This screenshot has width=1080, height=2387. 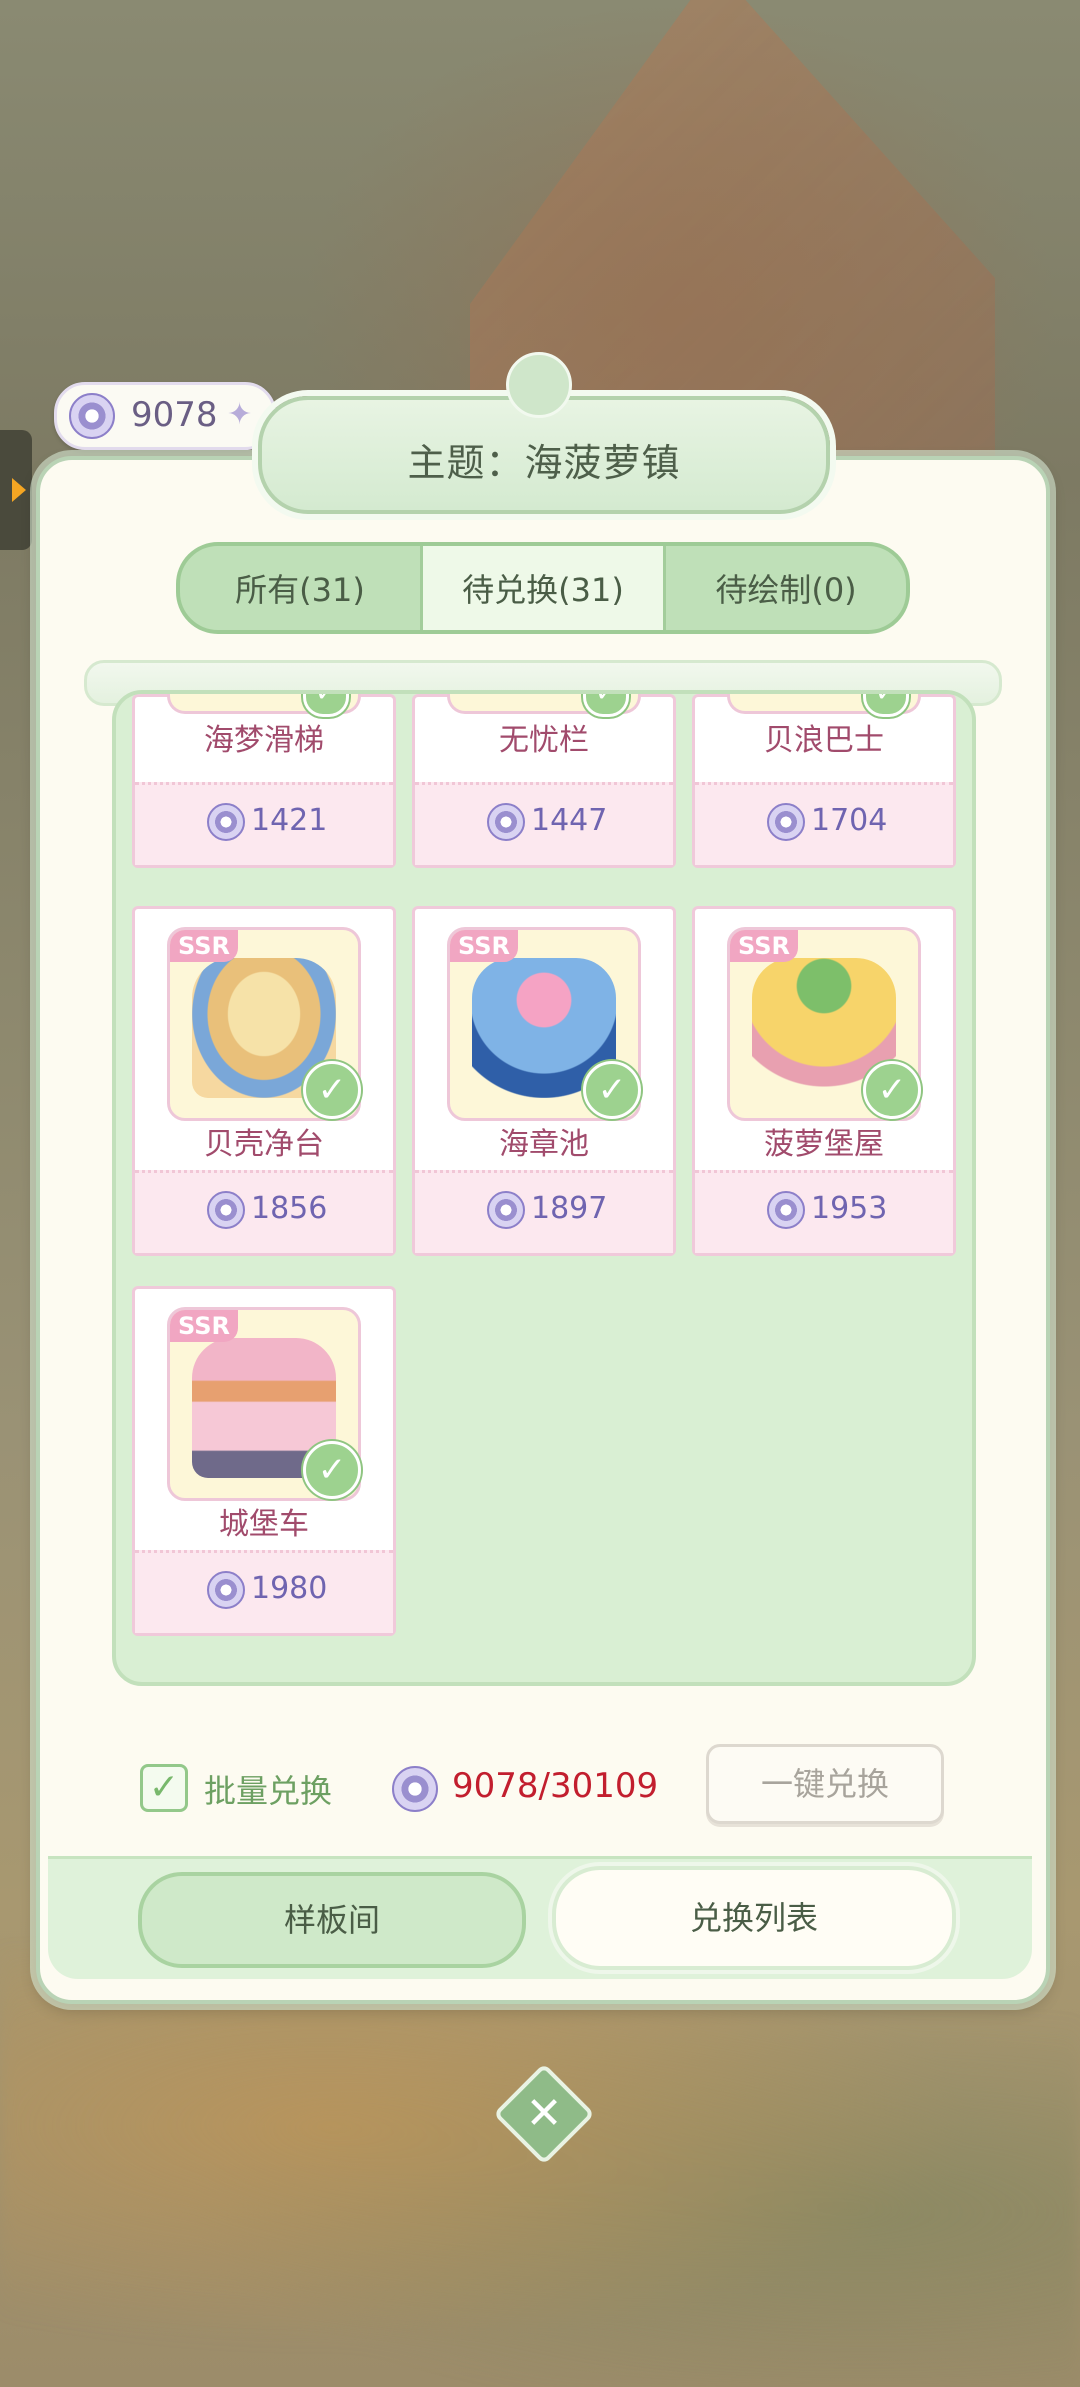 What do you see at coordinates (824, 781) in the screenshot?
I see `item-card: ✓ 贝浪巴士 1704` at bounding box center [824, 781].